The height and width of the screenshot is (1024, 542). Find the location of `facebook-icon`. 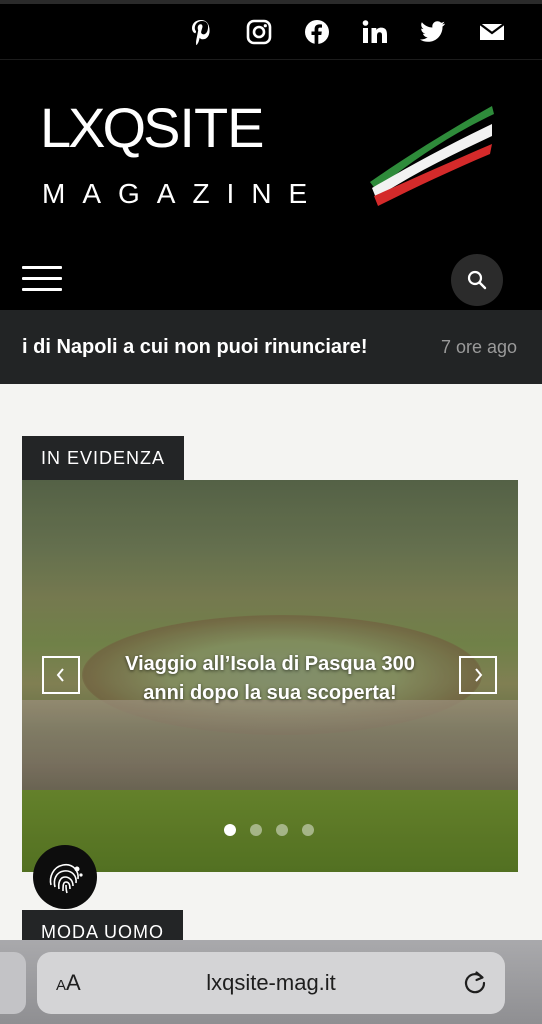

facebook-icon is located at coordinates (317, 32).